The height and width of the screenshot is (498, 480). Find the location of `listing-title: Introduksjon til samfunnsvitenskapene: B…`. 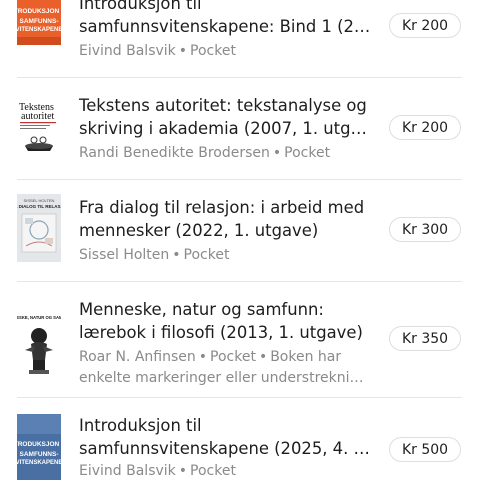

listing-title: Introduksjon til samfunnsvitenskapene: B… is located at coordinates (225, 19).